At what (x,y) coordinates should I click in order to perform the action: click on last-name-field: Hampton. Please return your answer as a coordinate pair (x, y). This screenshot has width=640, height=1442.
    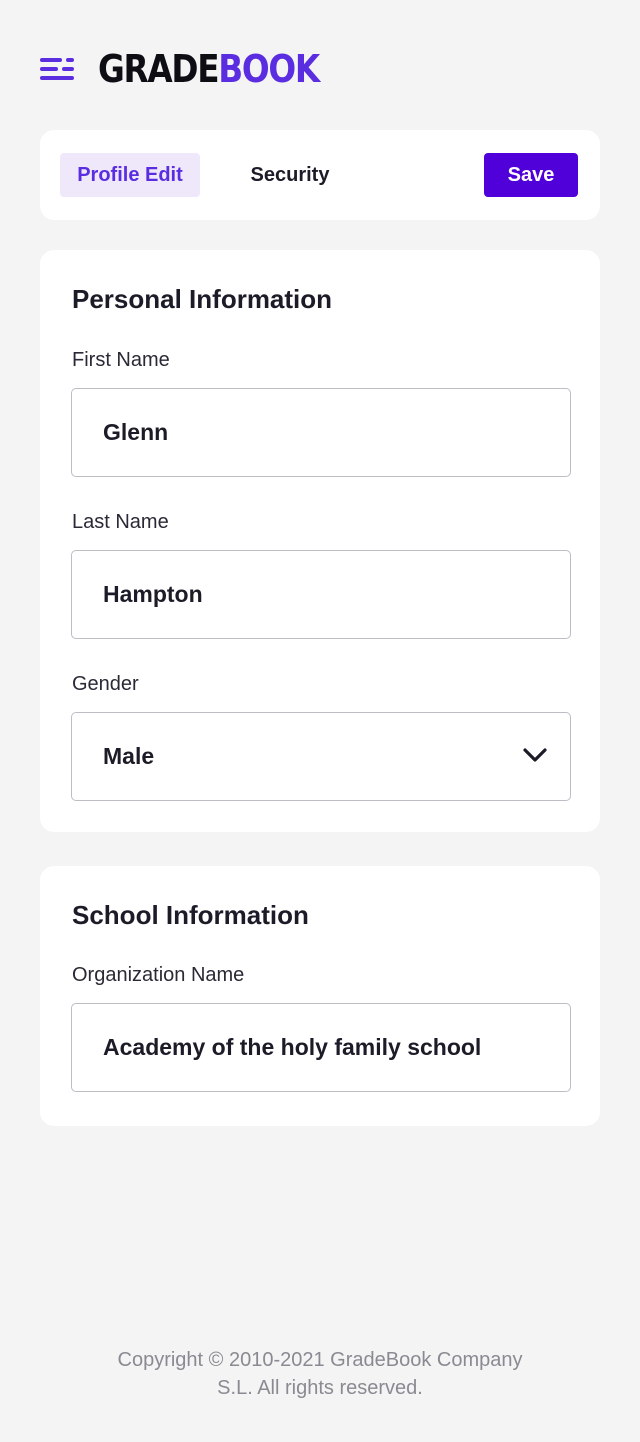
    Looking at the image, I should click on (321, 594).